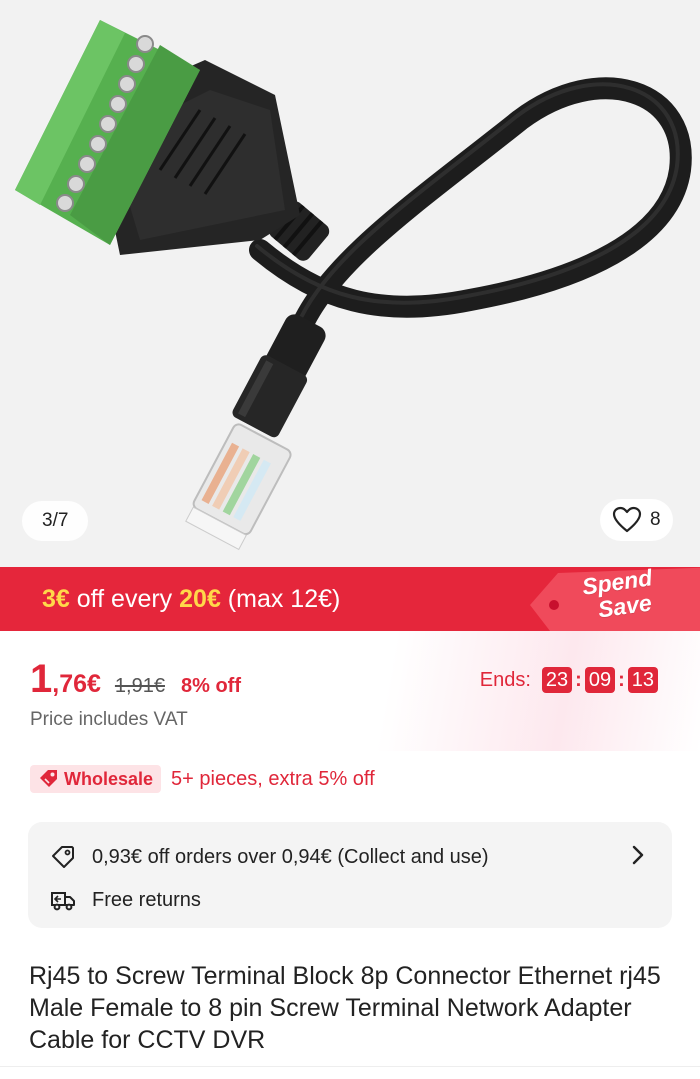 Image resolution: width=700 pixels, height=1079 pixels. Describe the element at coordinates (600, 680) in the screenshot. I see `countdown-minutes: 09` at that location.